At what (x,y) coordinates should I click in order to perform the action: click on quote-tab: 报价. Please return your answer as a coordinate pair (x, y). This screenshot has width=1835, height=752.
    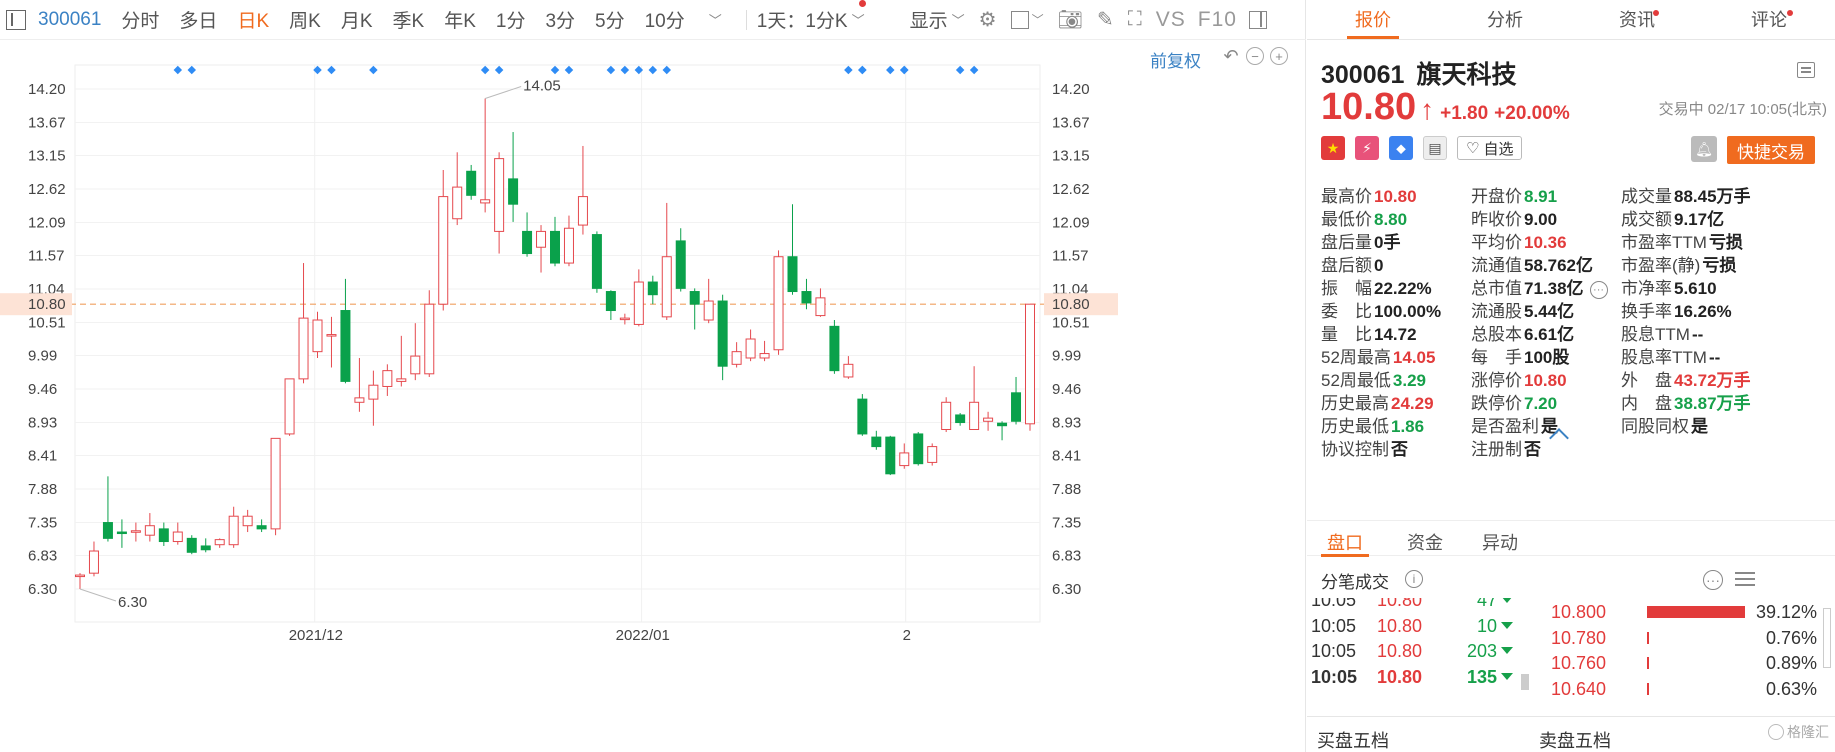
    Looking at the image, I should click on (1373, 19).